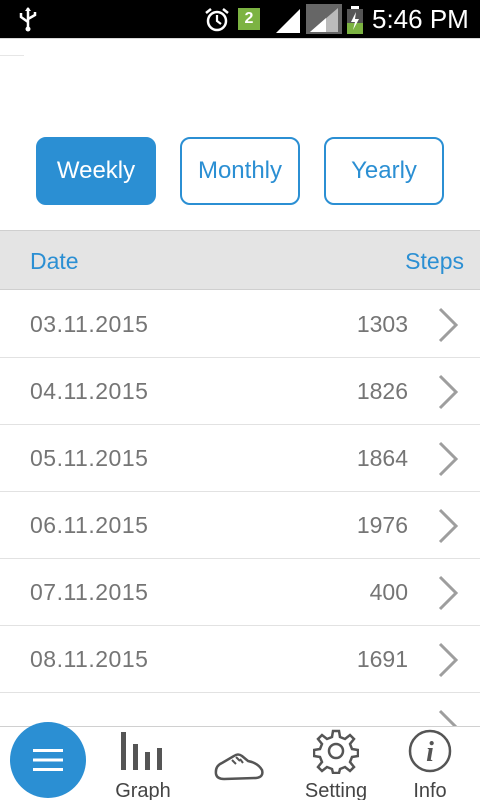 The height and width of the screenshot is (800, 480). I want to click on tab-yearly: Yearly, so click(384, 171).